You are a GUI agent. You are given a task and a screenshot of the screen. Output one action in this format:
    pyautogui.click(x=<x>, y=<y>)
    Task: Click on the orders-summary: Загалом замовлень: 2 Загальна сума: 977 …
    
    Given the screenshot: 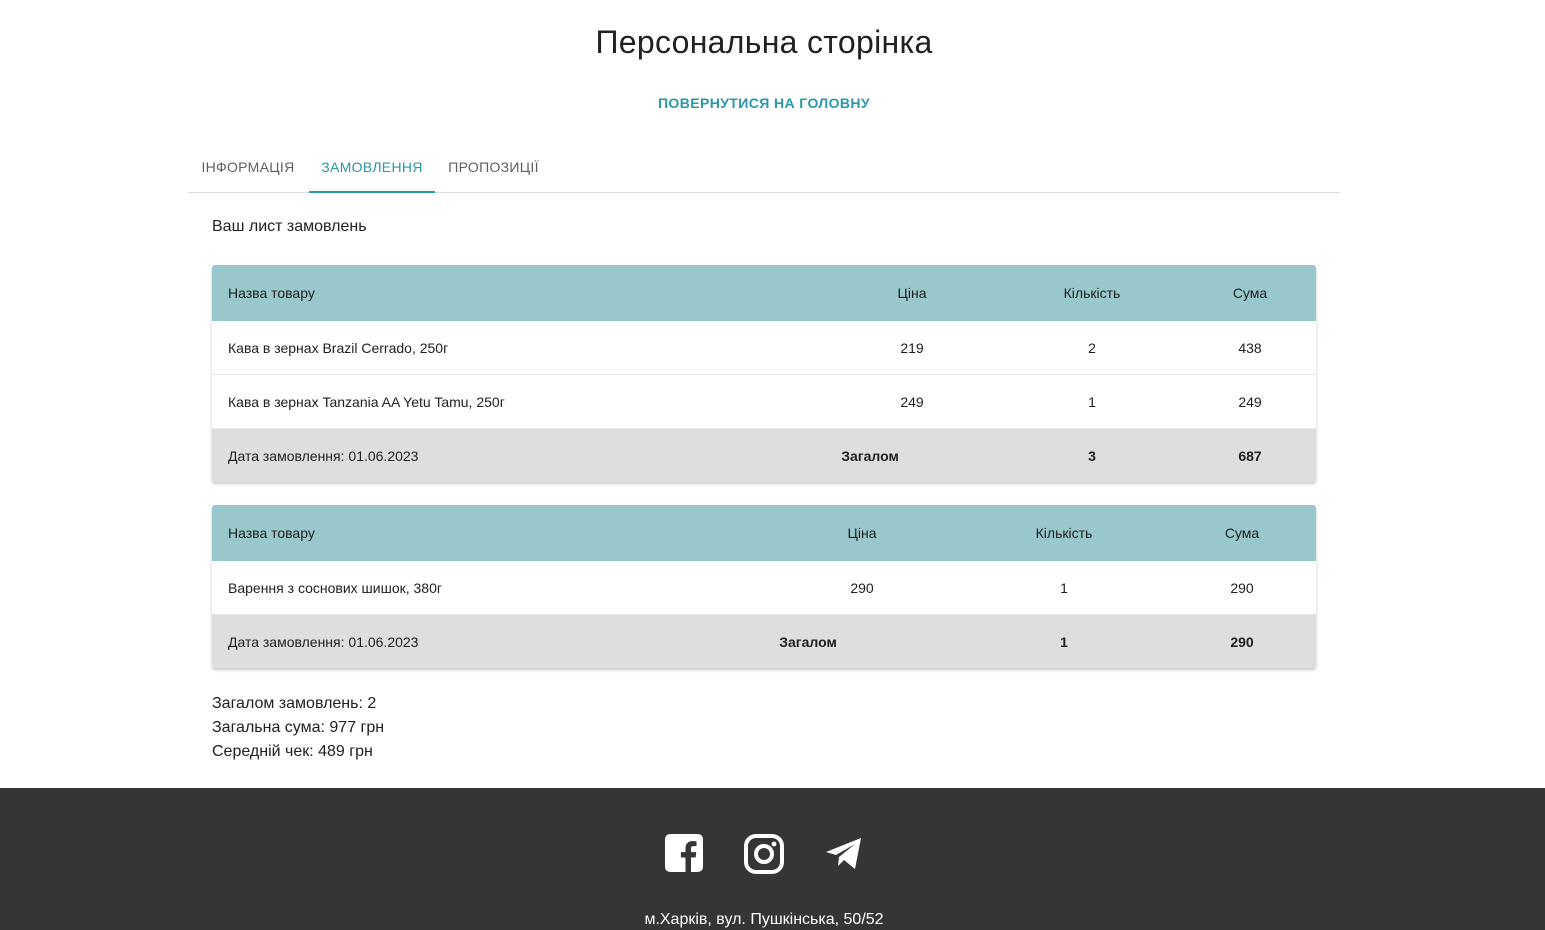 What is the action you would take?
    pyautogui.click(x=298, y=728)
    